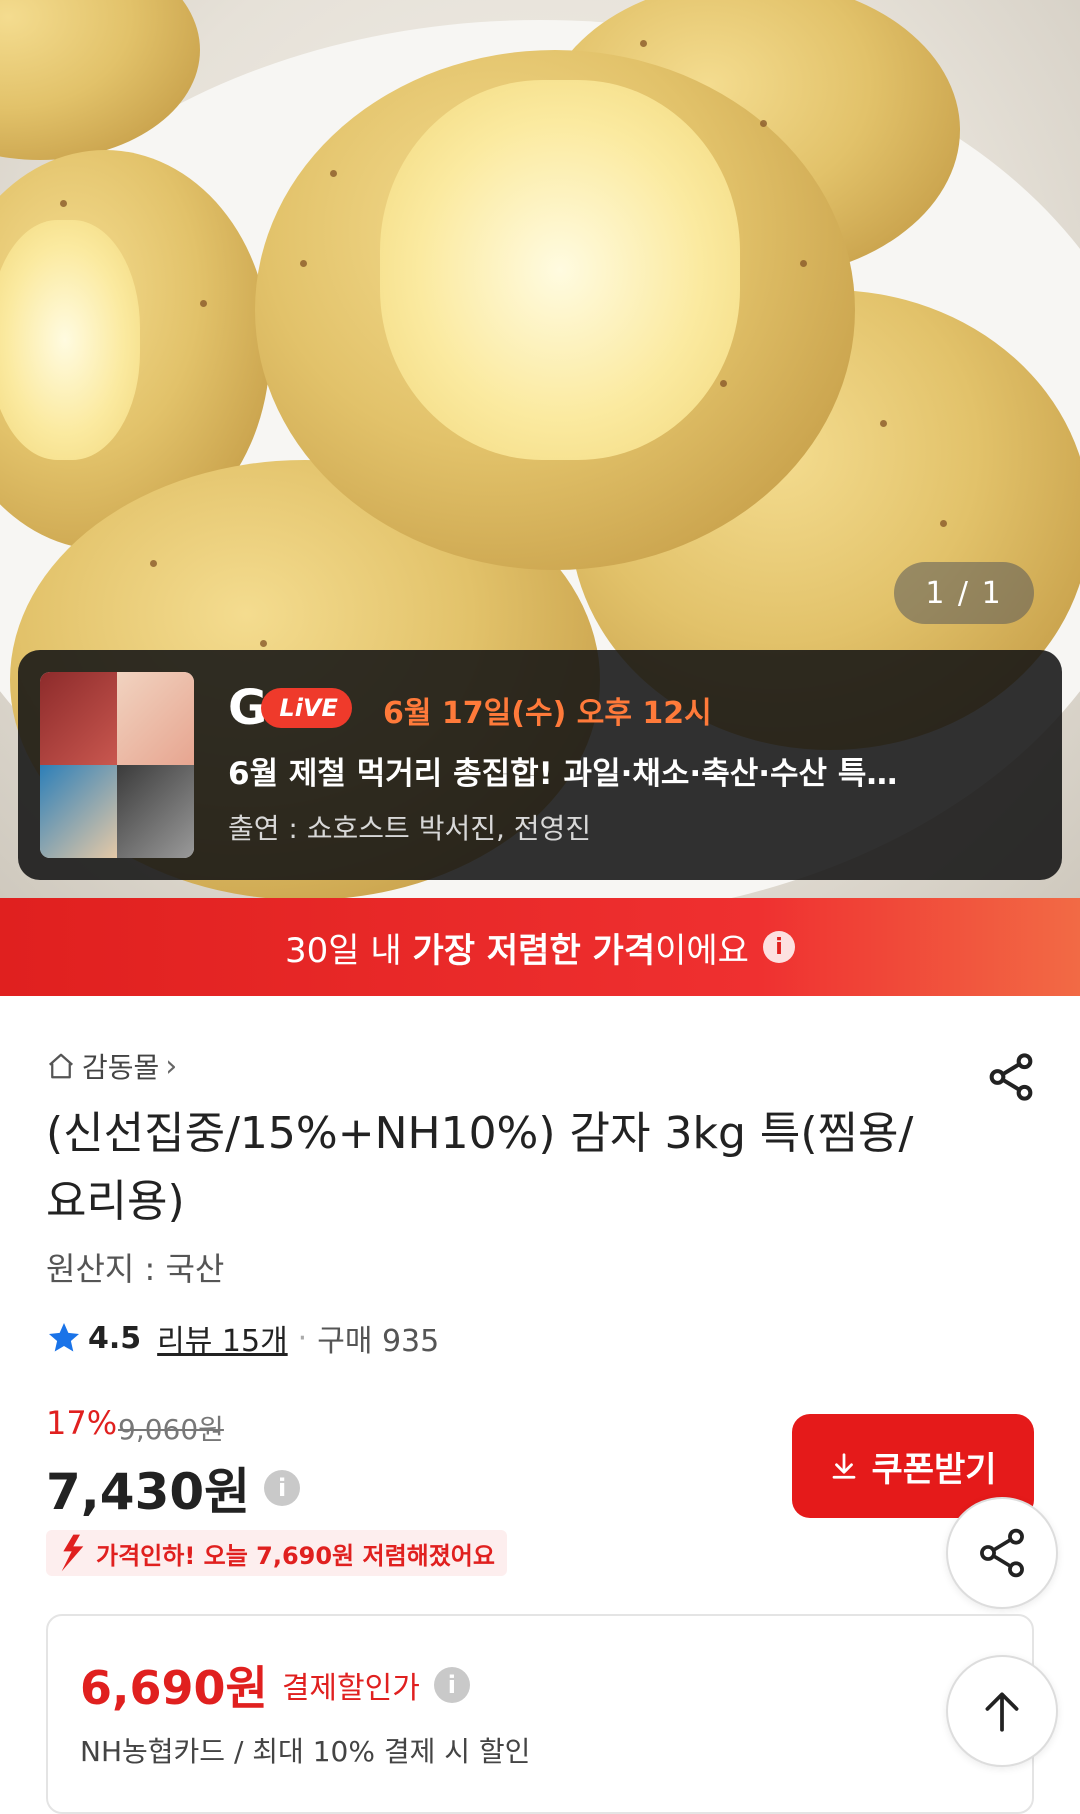 This screenshot has height=1814, width=1080. What do you see at coordinates (964, 593) in the screenshot?
I see `image-counter: 1 / 1` at bounding box center [964, 593].